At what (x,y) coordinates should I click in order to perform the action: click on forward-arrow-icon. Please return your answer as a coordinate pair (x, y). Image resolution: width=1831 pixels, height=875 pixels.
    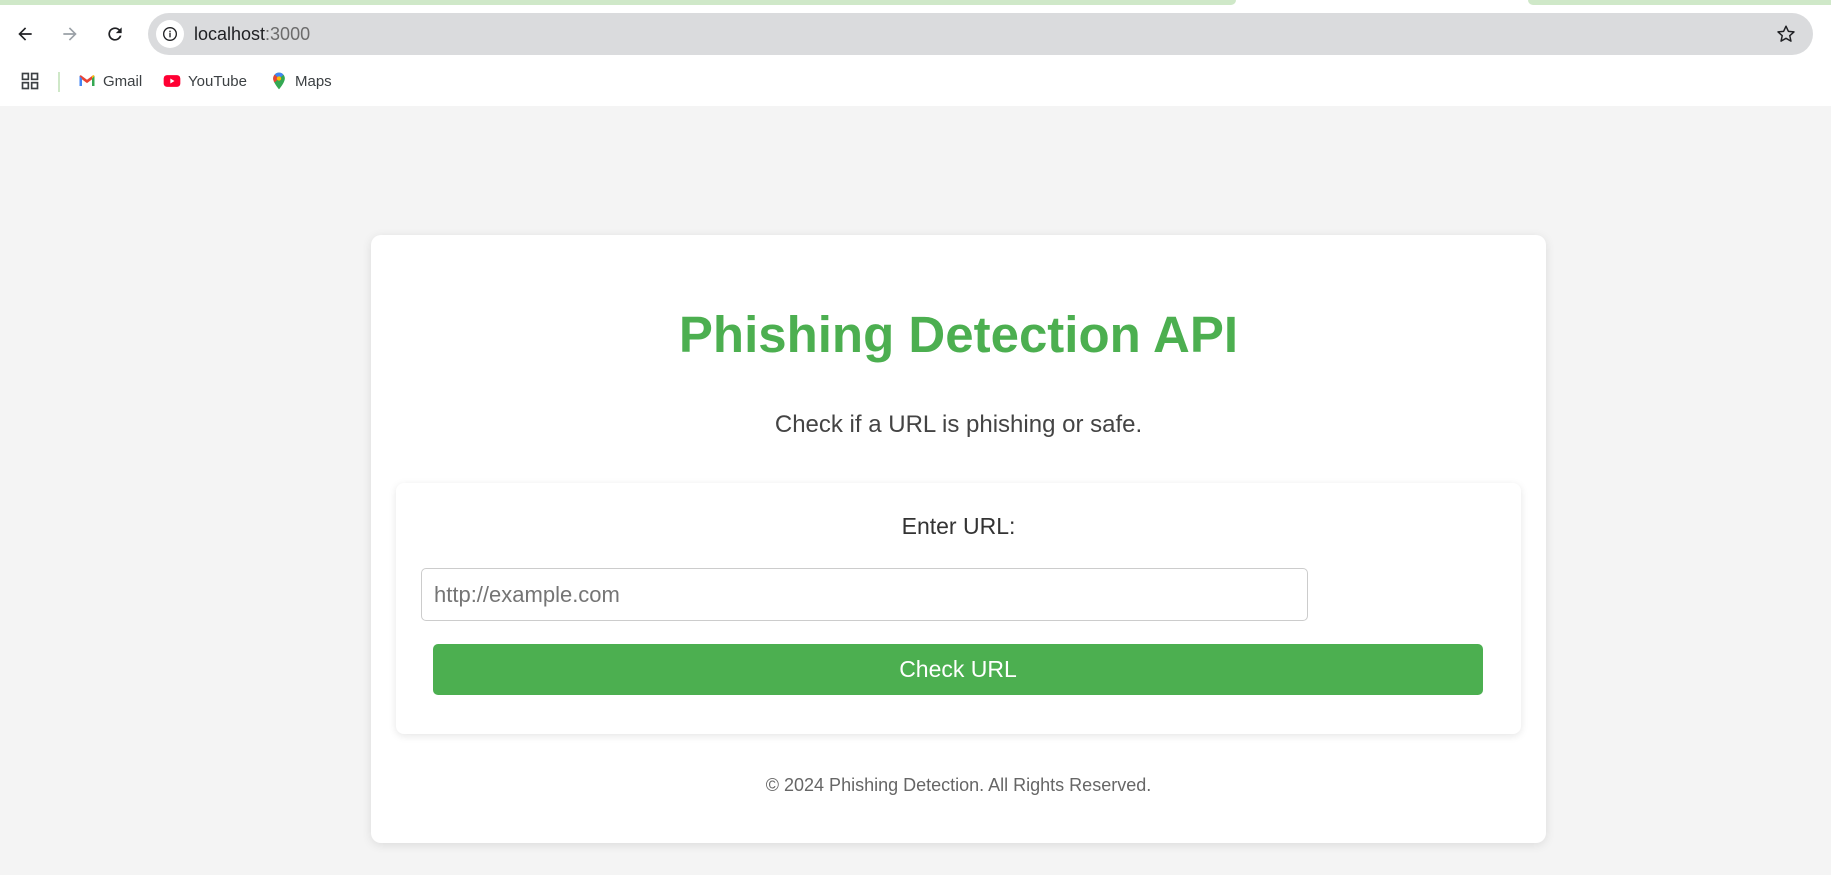
    Looking at the image, I should click on (70, 34).